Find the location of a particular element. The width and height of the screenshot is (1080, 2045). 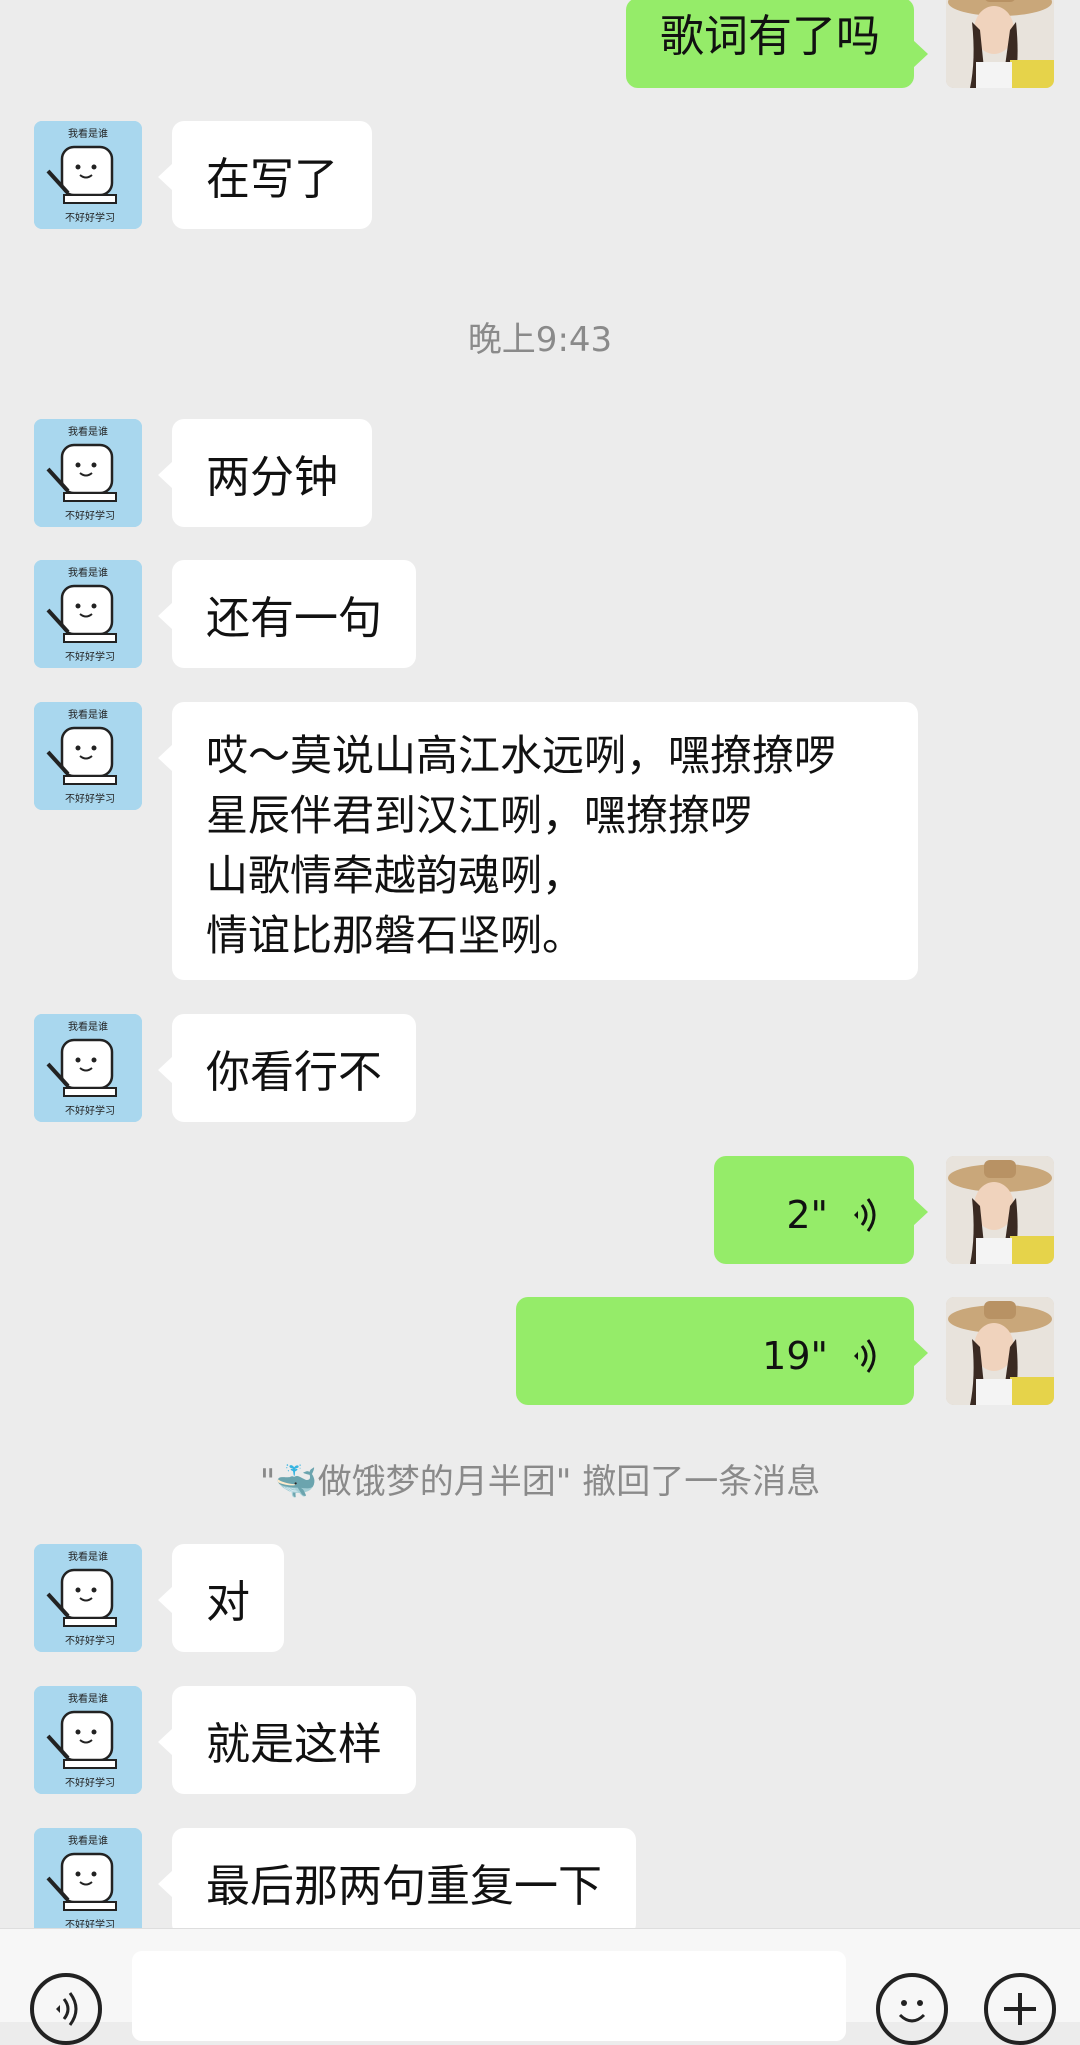

lyric-line: 星辰伴君到汉江咧，嘿撩撩啰 is located at coordinates (479, 815).